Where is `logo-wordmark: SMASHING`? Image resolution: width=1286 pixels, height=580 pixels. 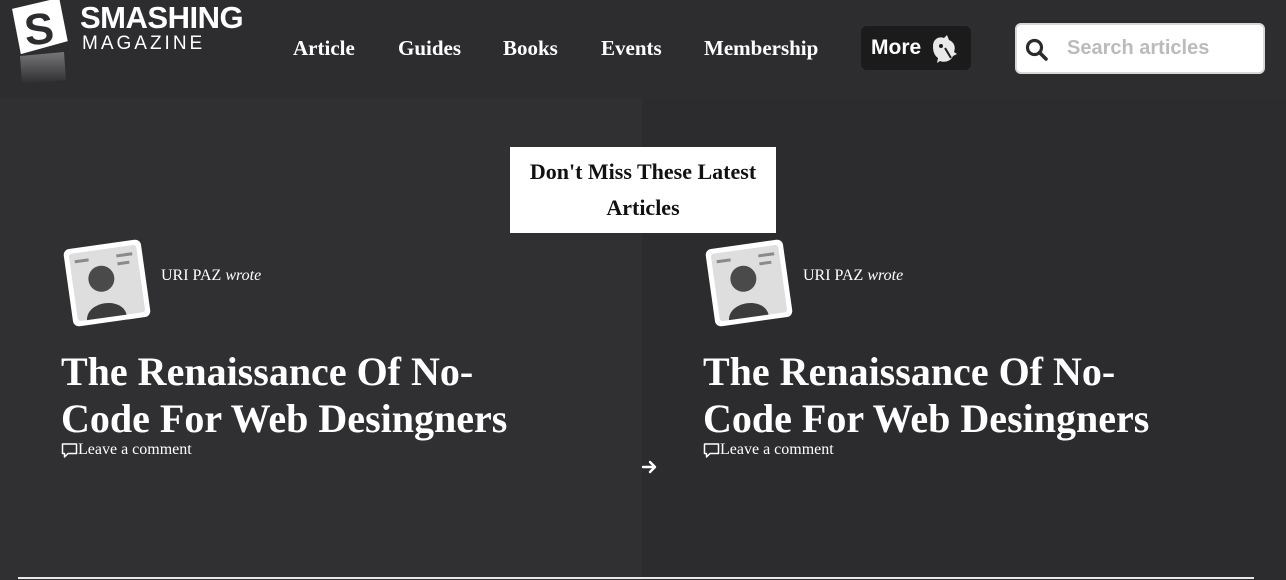 logo-wordmark: SMASHING is located at coordinates (162, 17).